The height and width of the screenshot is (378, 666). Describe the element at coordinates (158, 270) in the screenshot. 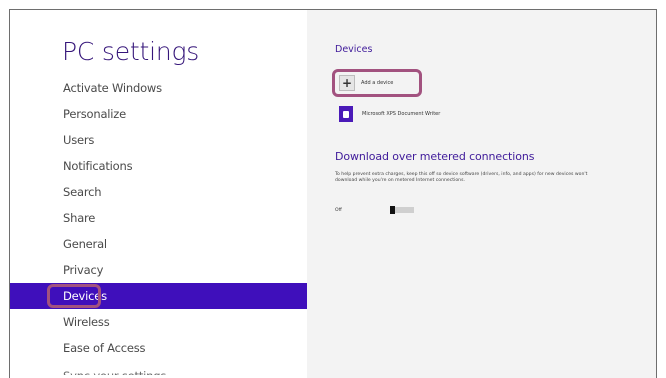

I see `sidebar-item-privacy: Privacy` at that location.